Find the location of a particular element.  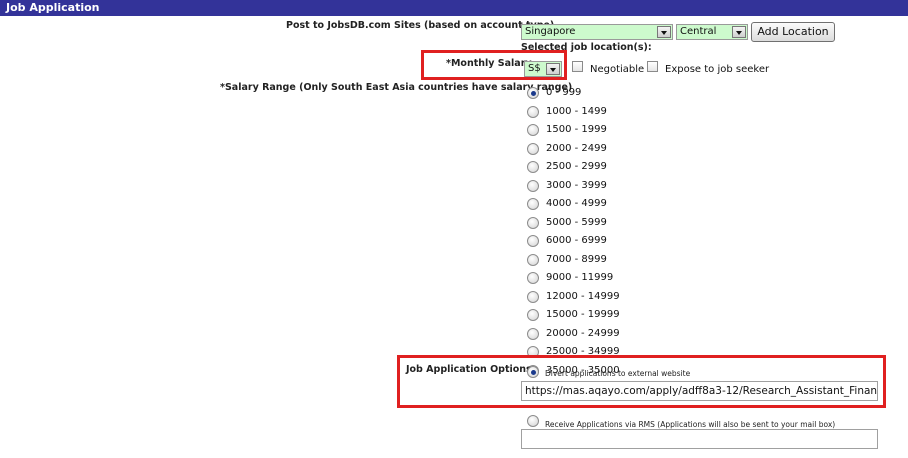

section-header: Job Application is located at coordinates (454, 8).